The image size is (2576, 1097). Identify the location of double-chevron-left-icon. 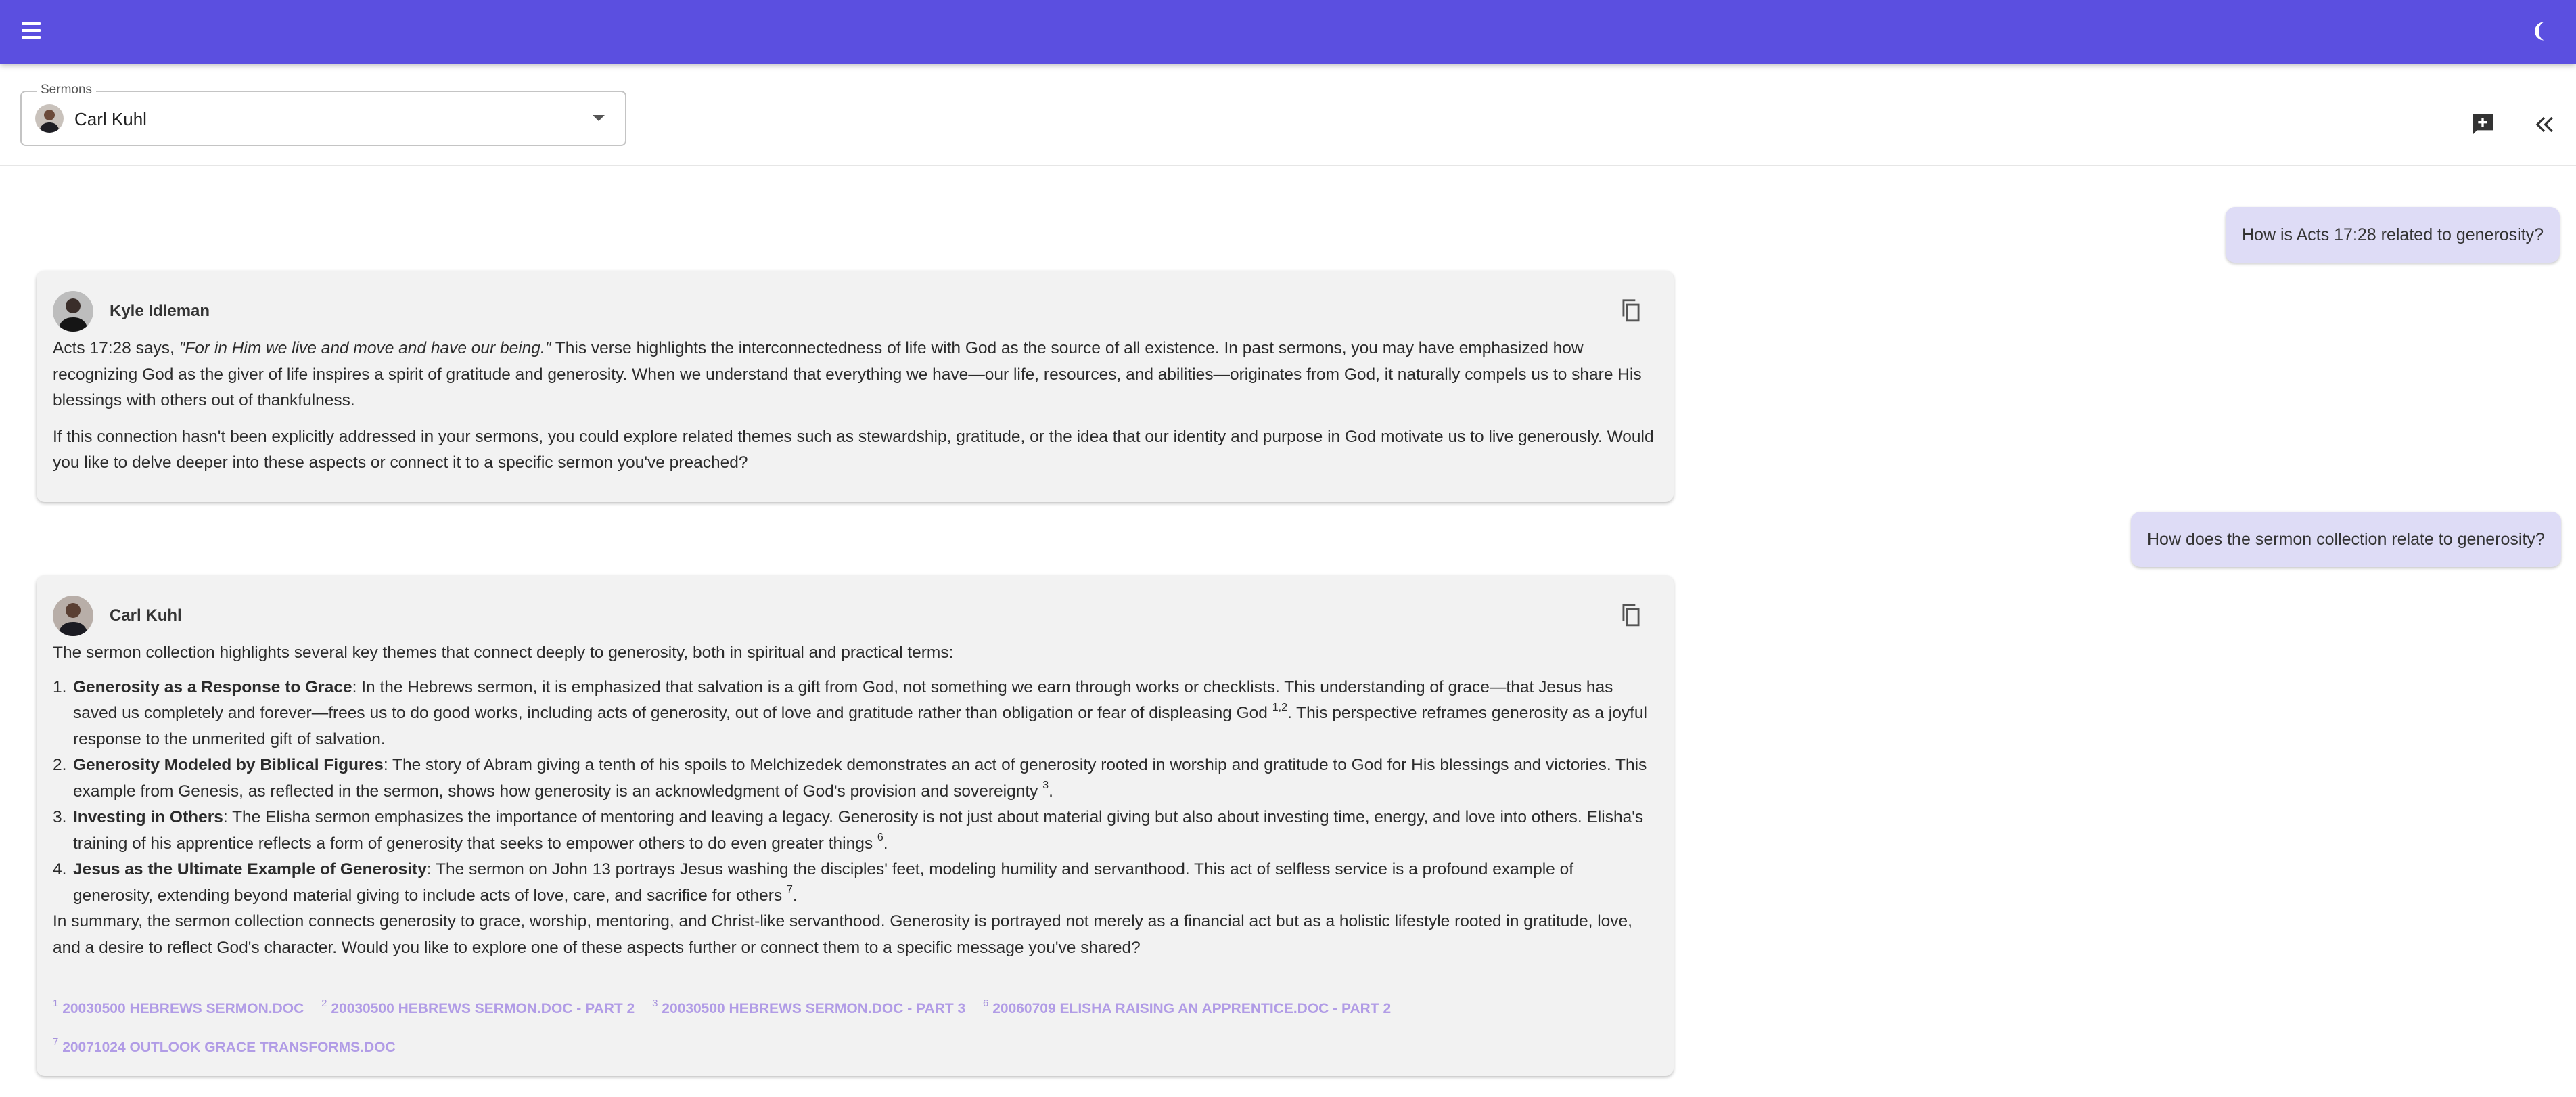
(2545, 126).